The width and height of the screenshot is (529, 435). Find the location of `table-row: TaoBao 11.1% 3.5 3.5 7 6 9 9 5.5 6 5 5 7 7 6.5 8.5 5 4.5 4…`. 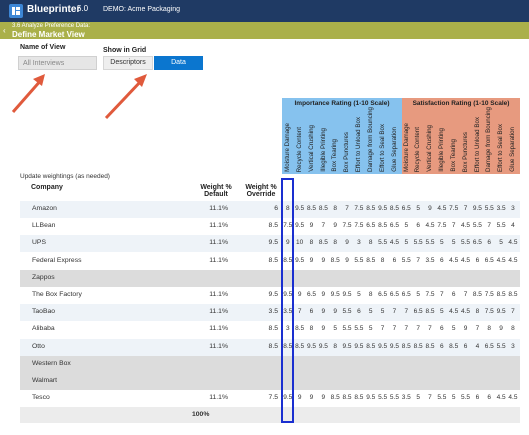

table-row: TaoBao 11.1% 3.5 3.5 7 6 9 9 5.5 6 5 5 7 7 6.5 8.5 5 4.5 4… is located at coordinates (270, 313).